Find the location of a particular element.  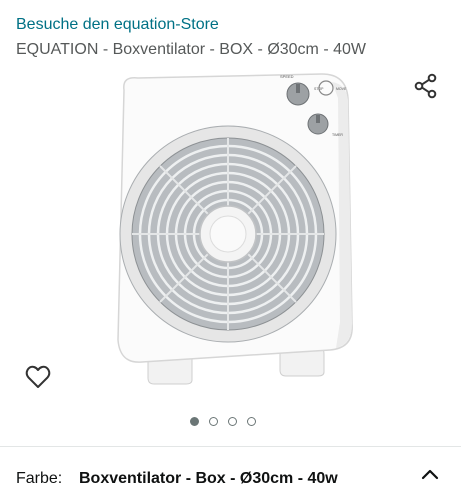

fan-label-speed: SPEED is located at coordinates (287, 76).